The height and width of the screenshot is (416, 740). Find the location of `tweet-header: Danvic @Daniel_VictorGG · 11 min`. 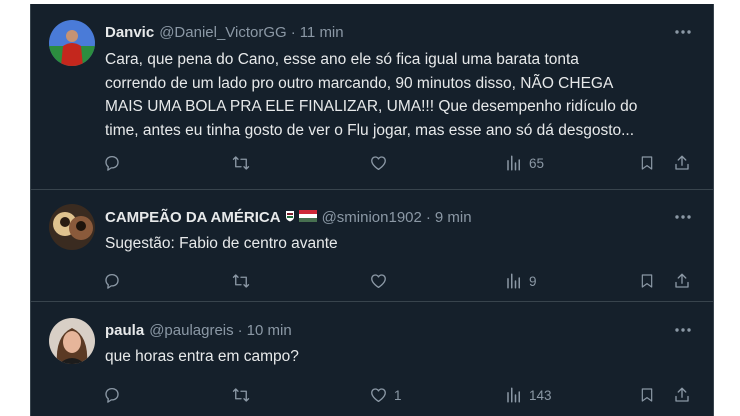

tweet-header: Danvic @Daniel_VictorGG · 11 min is located at coordinates (224, 32).